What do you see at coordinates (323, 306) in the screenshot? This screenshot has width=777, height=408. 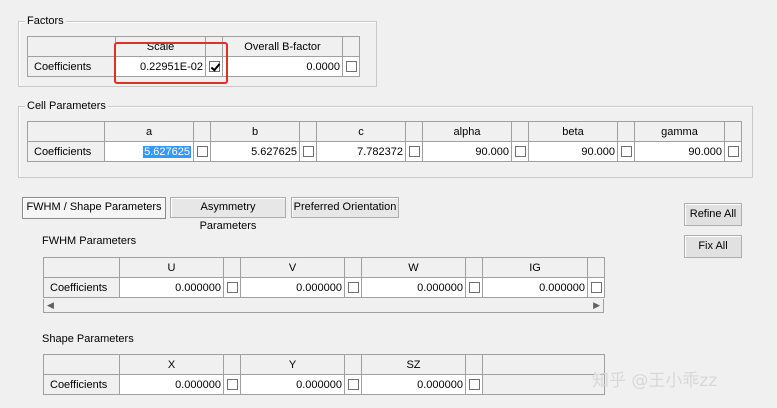 I see `fwhm-horizontal-scrollbar: ◀ ▶` at bounding box center [323, 306].